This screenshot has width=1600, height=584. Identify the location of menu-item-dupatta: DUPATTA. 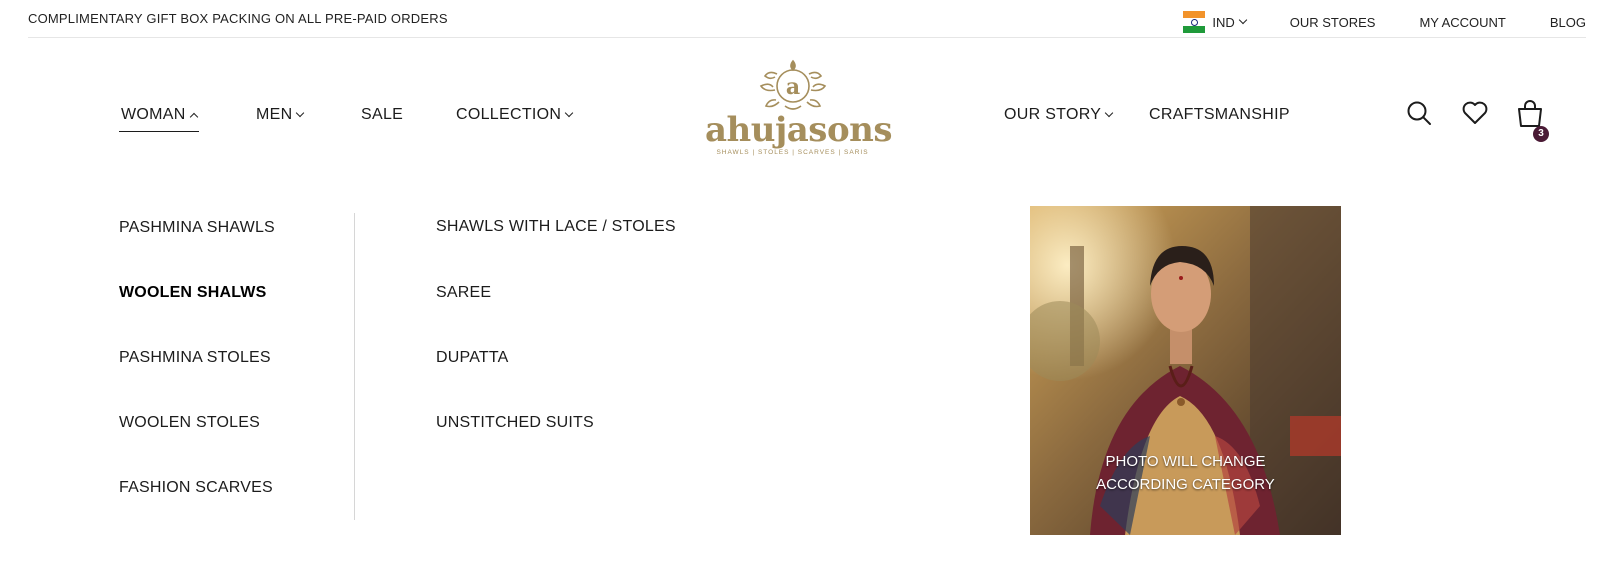
(472, 358).